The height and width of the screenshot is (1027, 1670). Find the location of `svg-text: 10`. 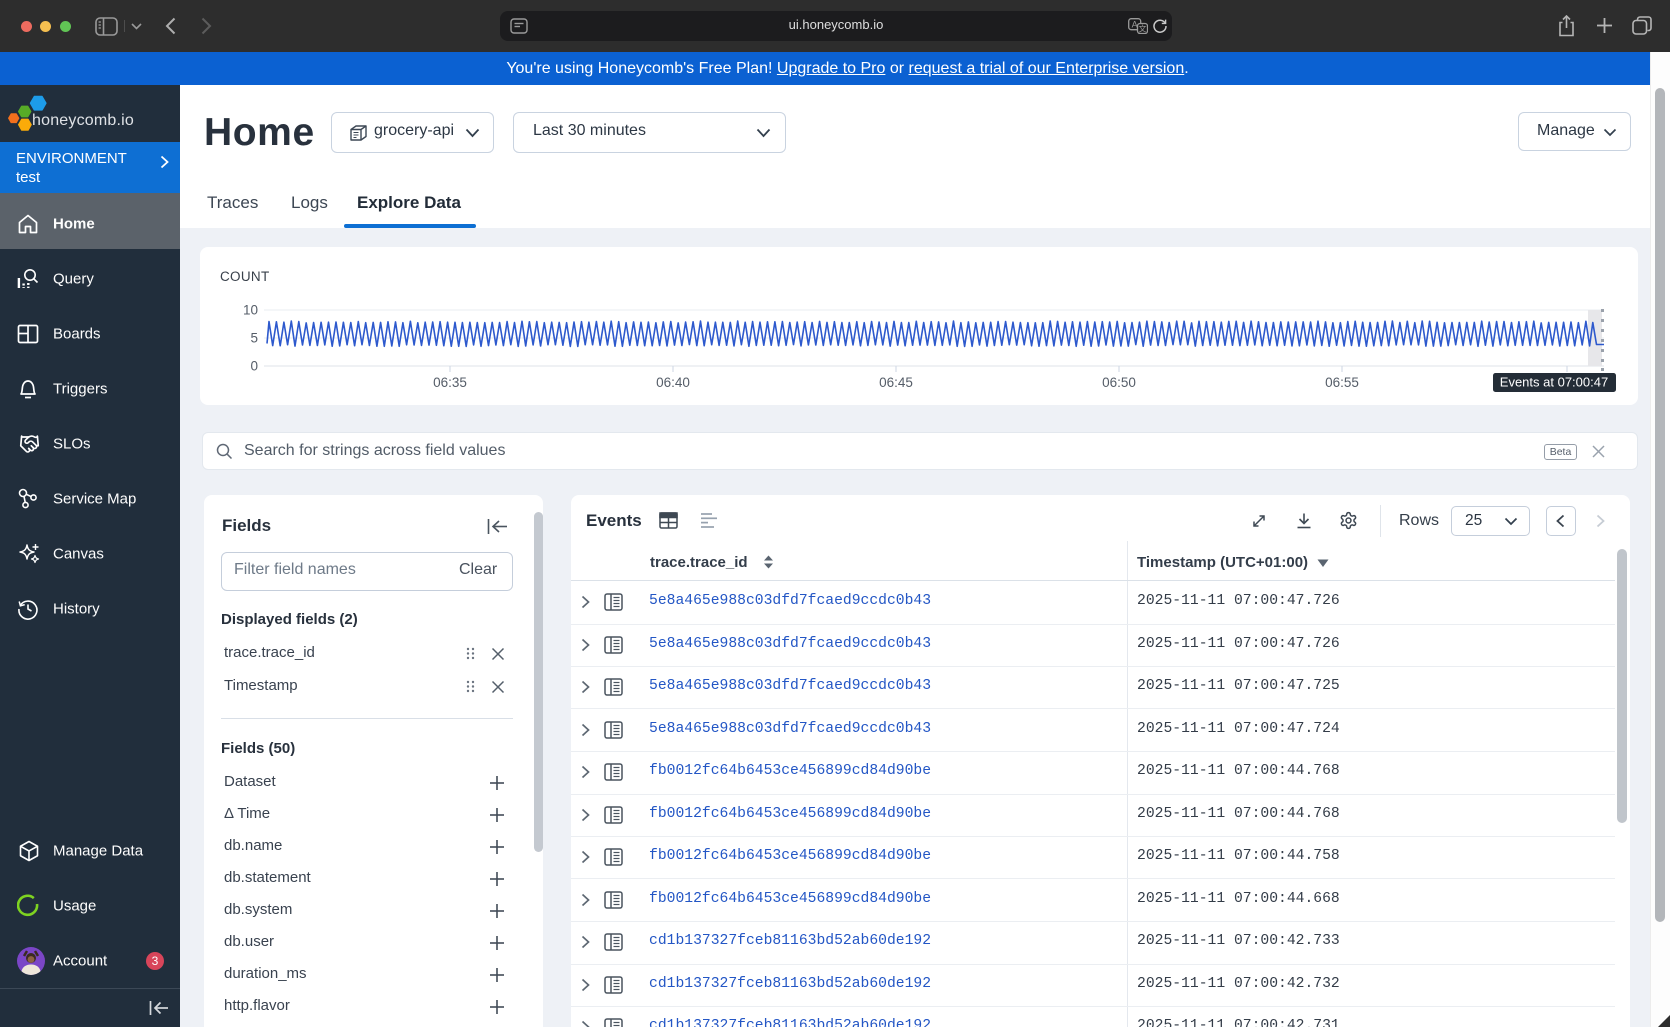

svg-text: 10 is located at coordinates (250, 310).